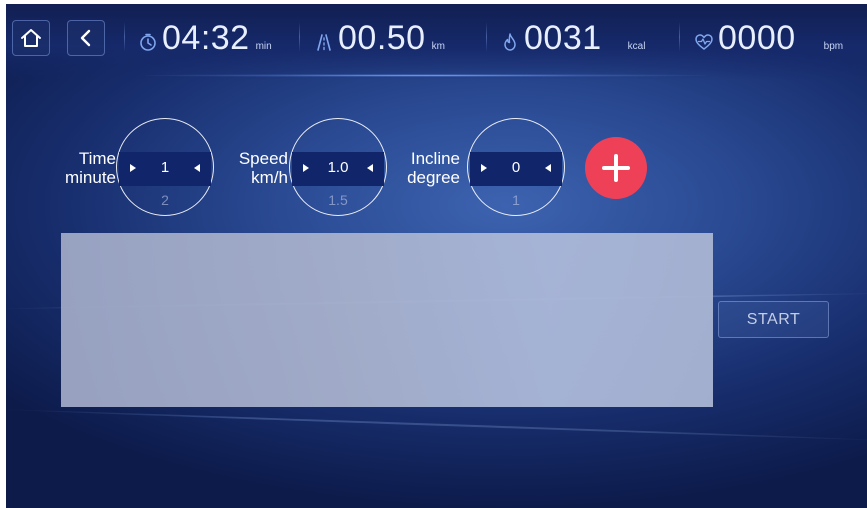 This screenshot has width=867, height=508. What do you see at coordinates (833, 46) in the screenshot?
I see `heart-rate-unit: bpm` at bounding box center [833, 46].